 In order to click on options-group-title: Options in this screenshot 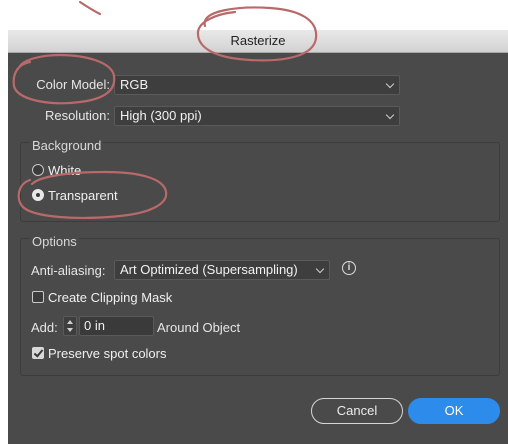, I will do `click(54, 241)`.